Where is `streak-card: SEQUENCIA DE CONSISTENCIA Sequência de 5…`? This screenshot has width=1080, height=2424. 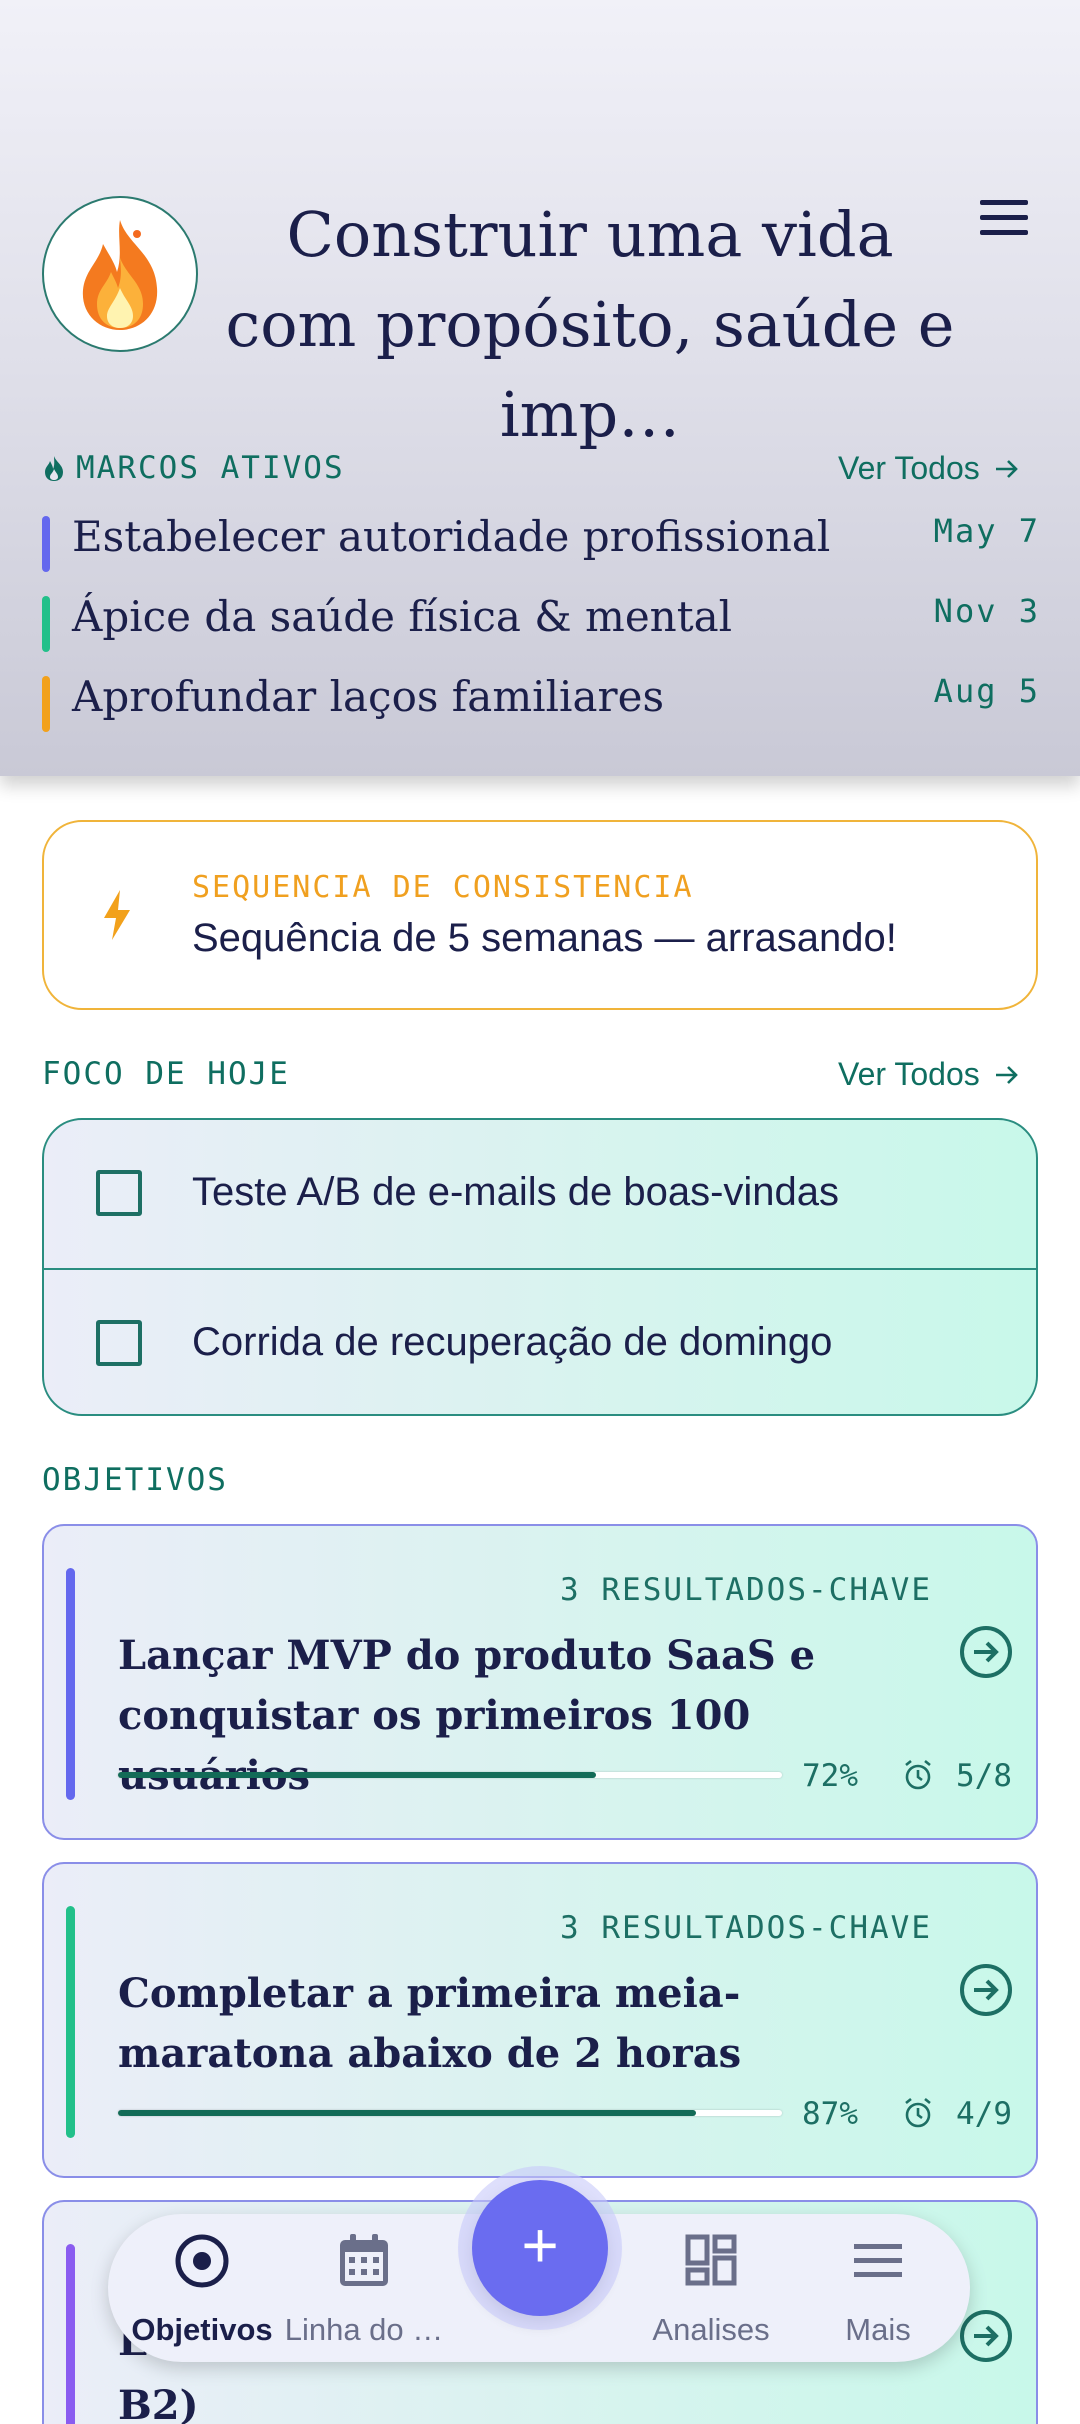
streak-card: SEQUENCIA DE CONSISTENCIA Sequência de 5… is located at coordinates (540, 915).